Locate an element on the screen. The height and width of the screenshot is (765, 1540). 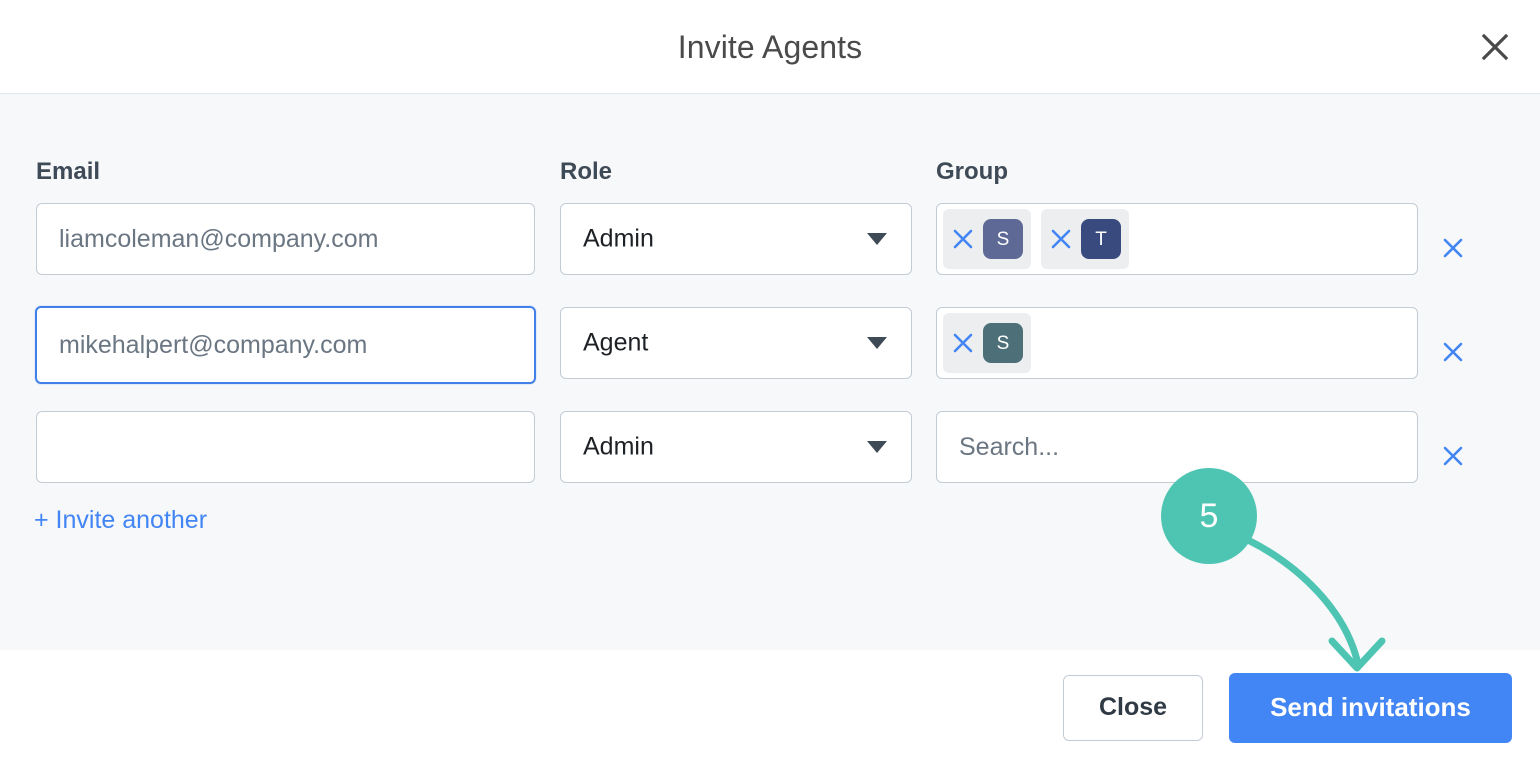
group-multiselect is located at coordinates (1177, 447).